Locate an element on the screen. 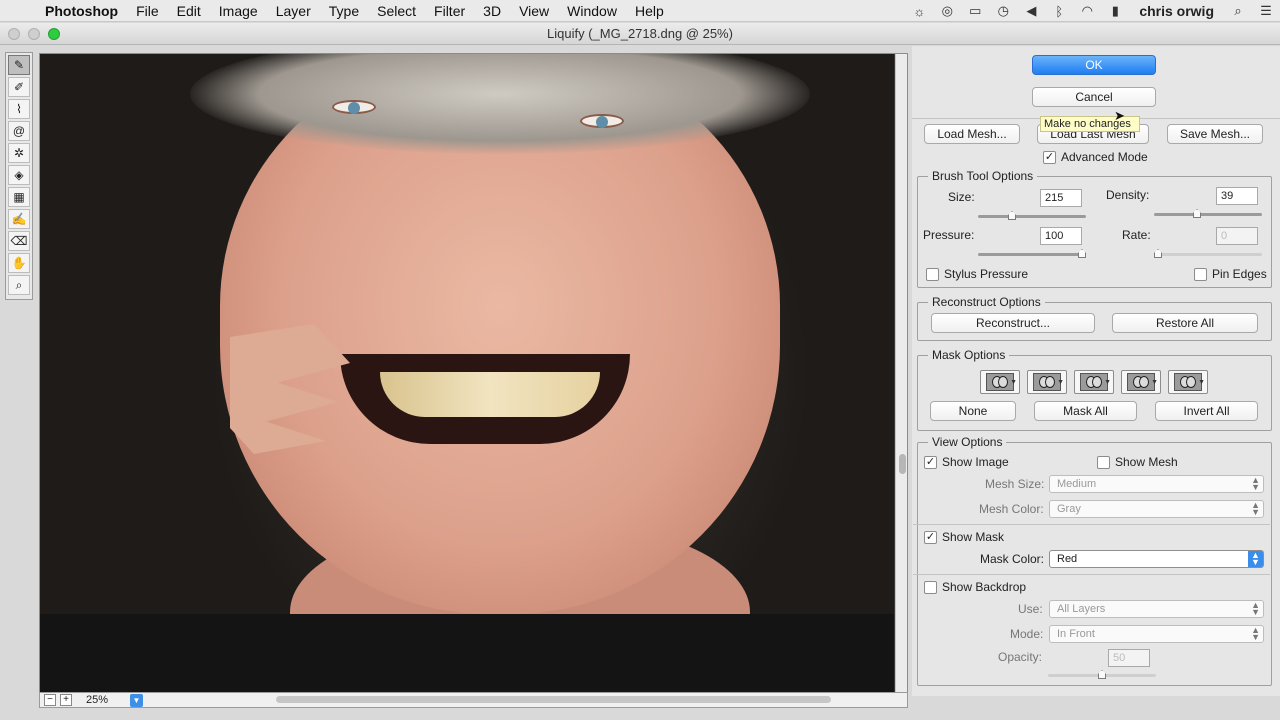  vertical-scrollbar is located at coordinates (901, 373).